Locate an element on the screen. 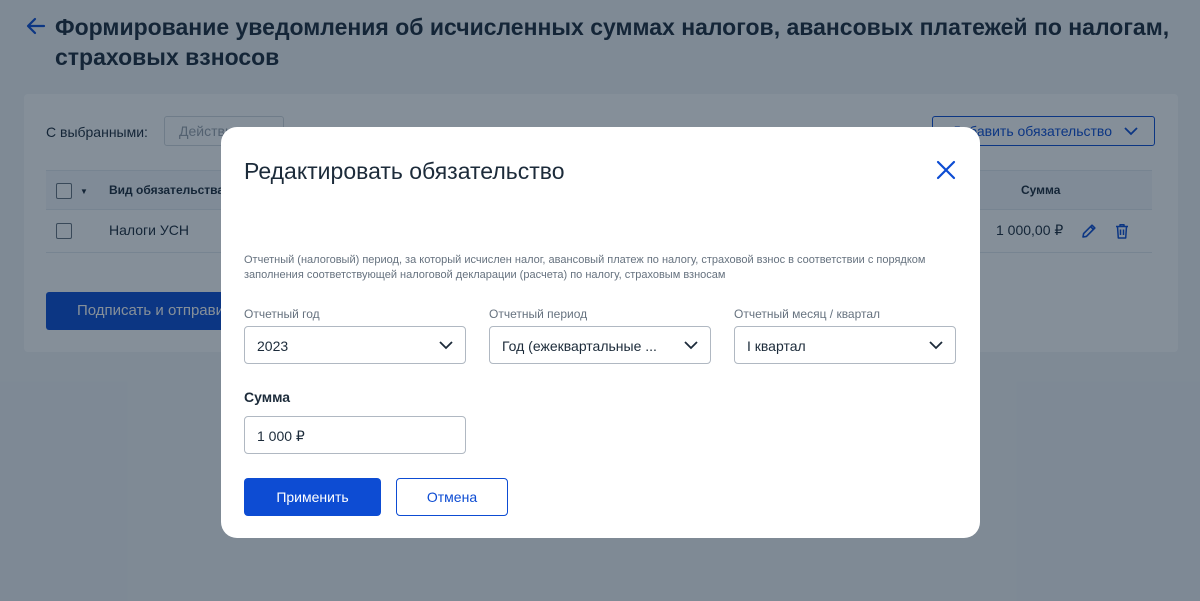  sum-input: 1 000 ₽ is located at coordinates (355, 435).